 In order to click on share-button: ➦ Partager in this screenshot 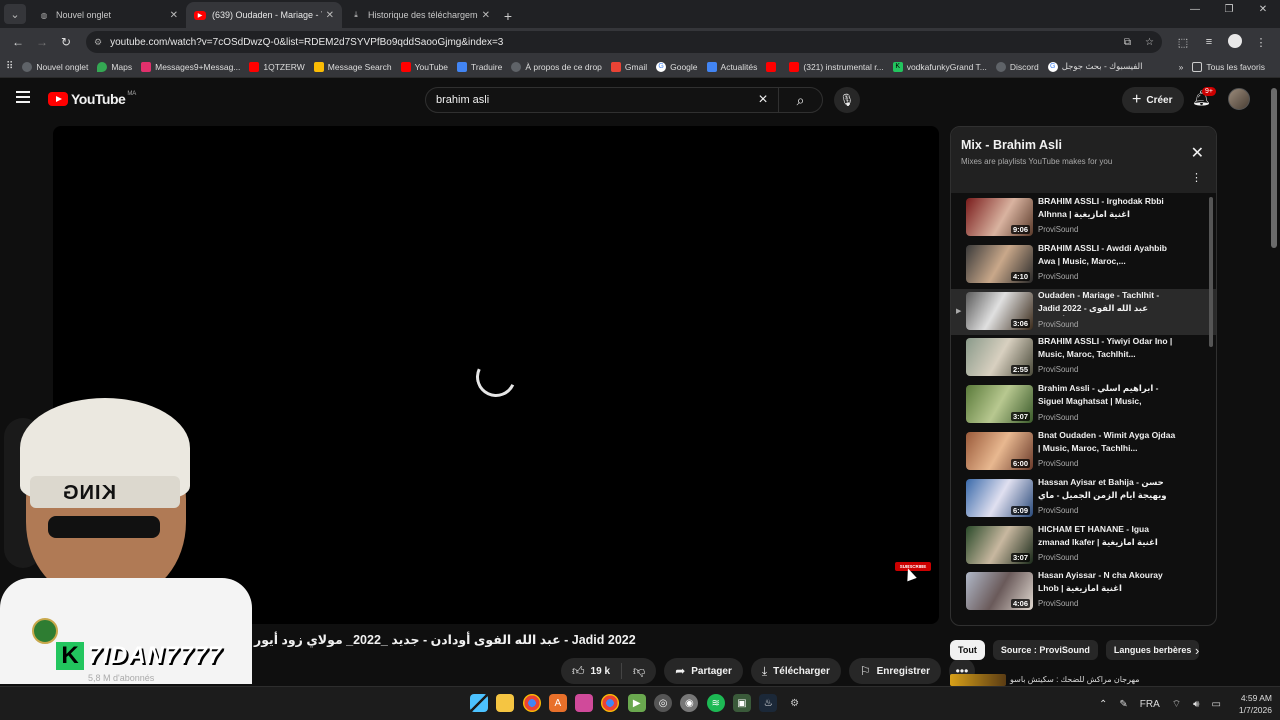, I will do `click(703, 671)`.